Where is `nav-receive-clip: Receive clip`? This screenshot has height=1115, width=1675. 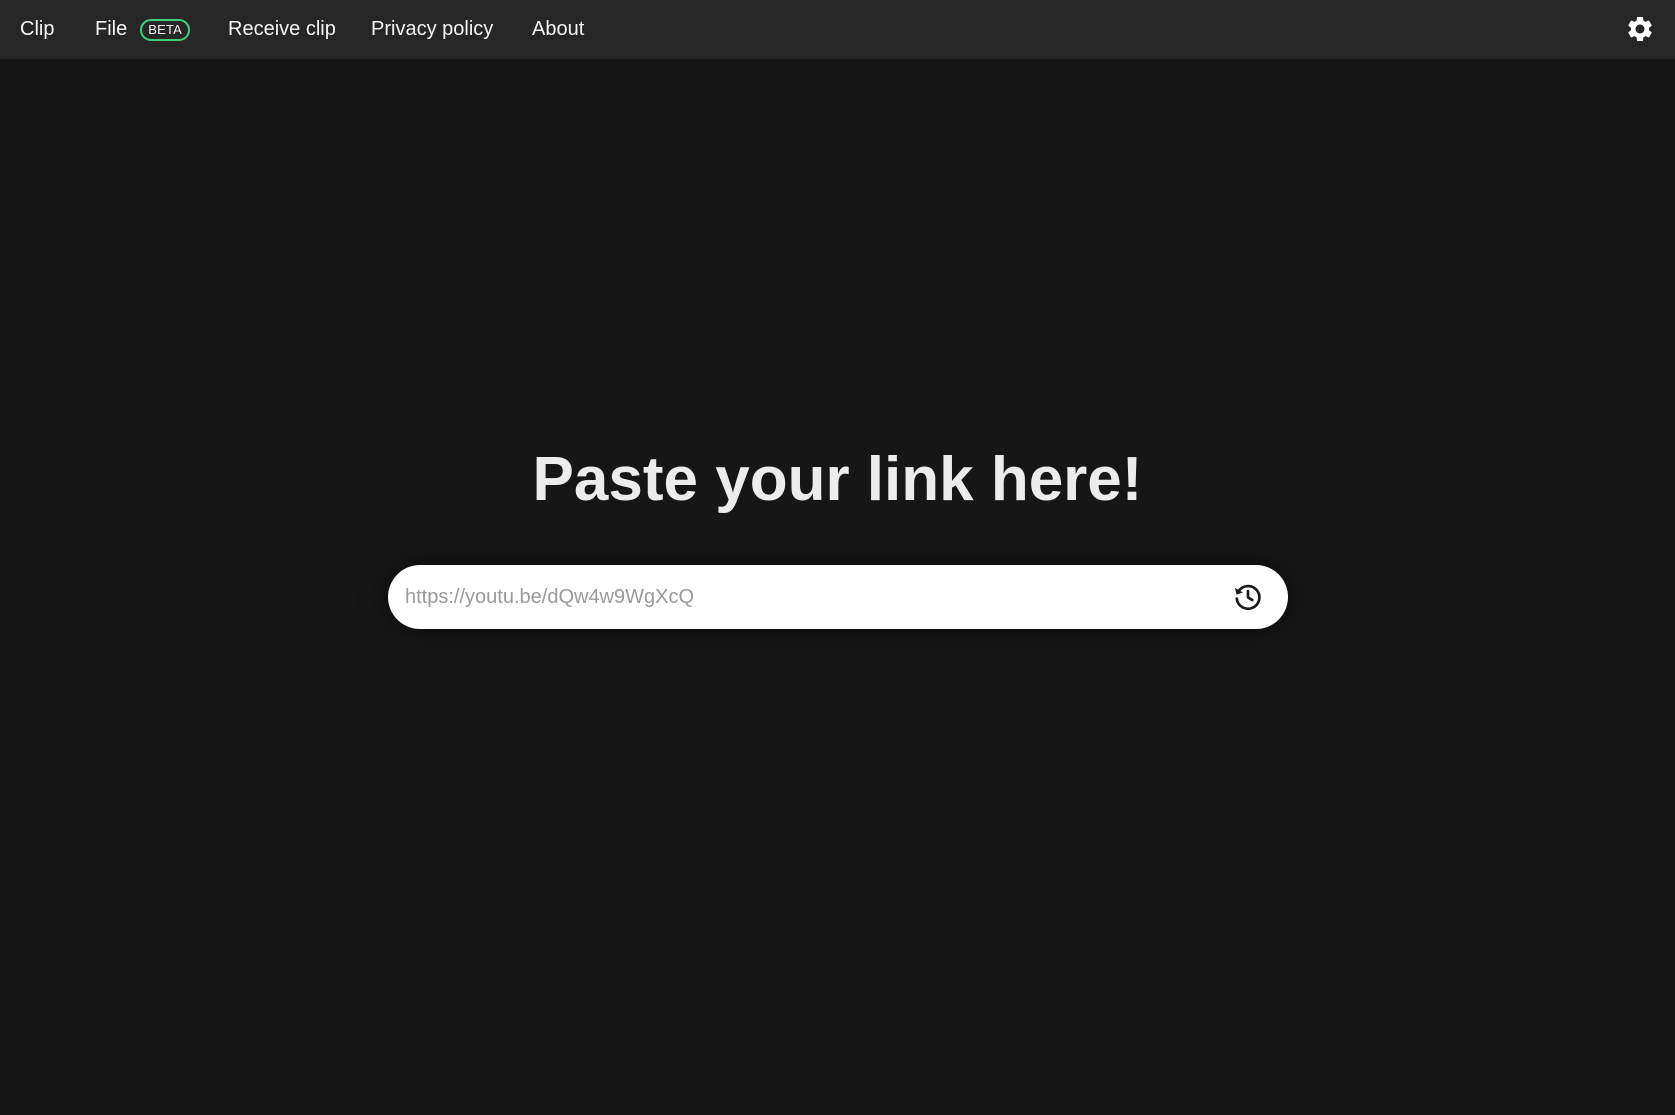 nav-receive-clip: Receive clip is located at coordinates (282, 29).